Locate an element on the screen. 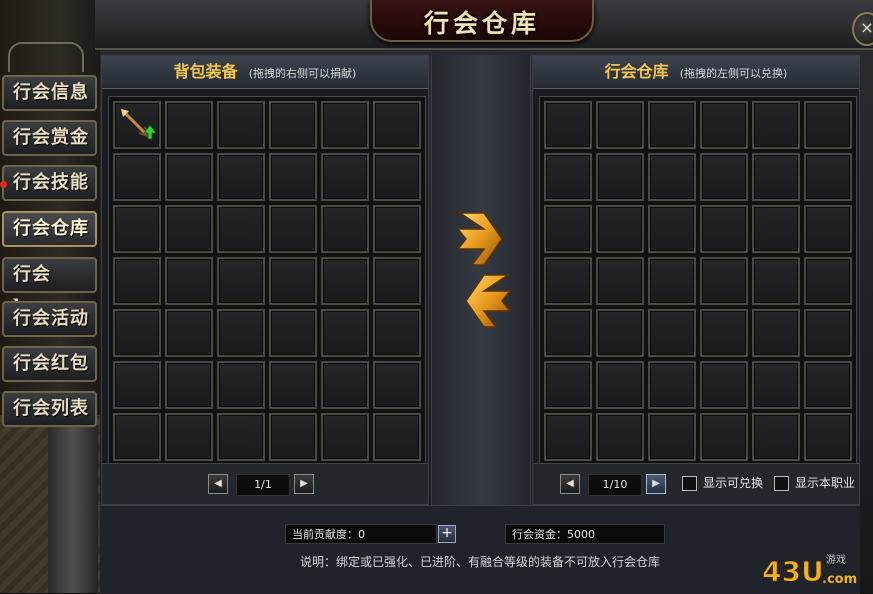 The height and width of the screenshot is (594, 873). backpack-next-button: ▶ is located at coordinates (304, 484).